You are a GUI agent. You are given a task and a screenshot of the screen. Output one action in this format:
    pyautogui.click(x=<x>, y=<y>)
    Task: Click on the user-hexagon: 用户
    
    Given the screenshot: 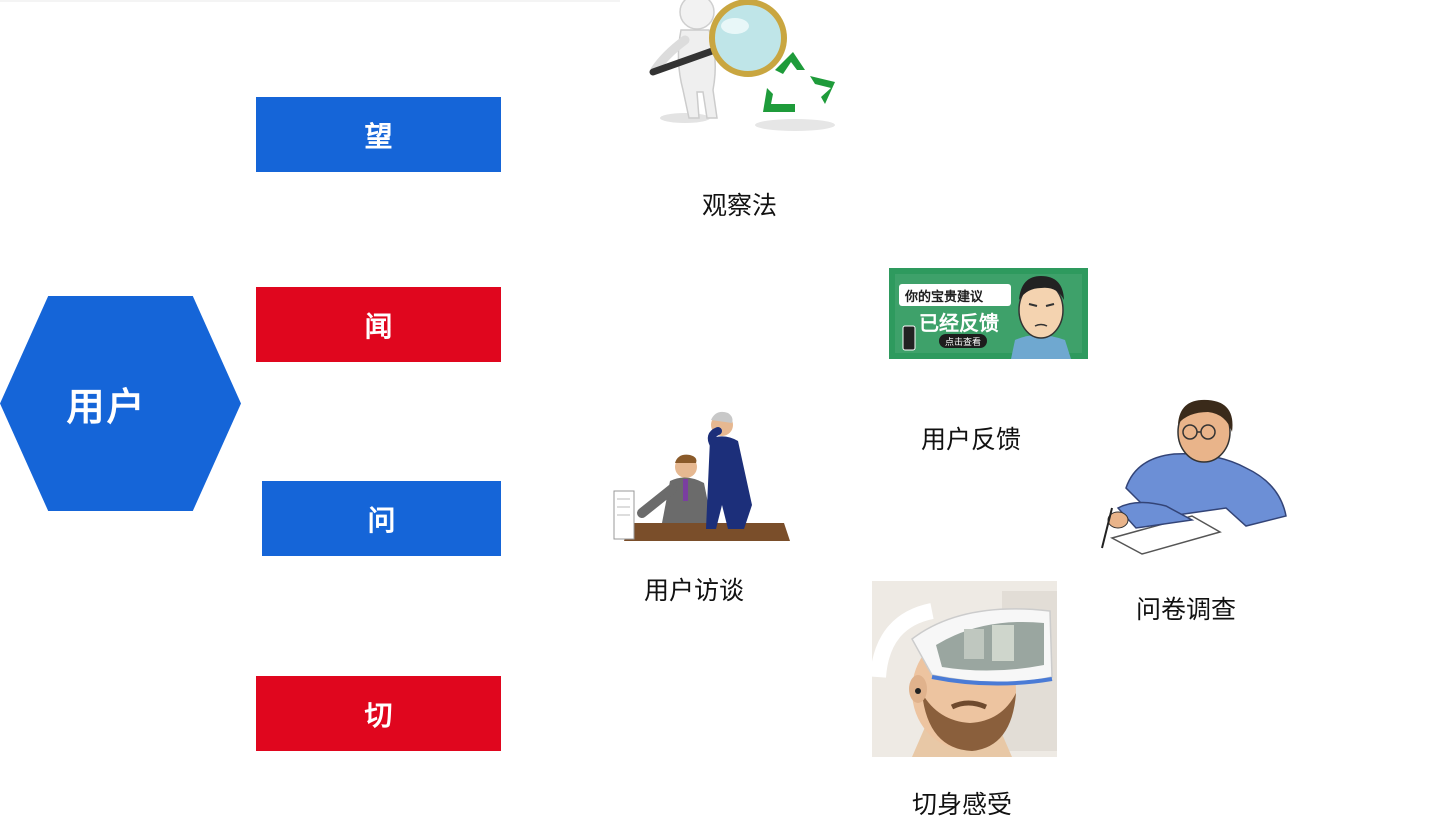 What is the action you would take?
    pyautogui.click(x=120, y=403)
    